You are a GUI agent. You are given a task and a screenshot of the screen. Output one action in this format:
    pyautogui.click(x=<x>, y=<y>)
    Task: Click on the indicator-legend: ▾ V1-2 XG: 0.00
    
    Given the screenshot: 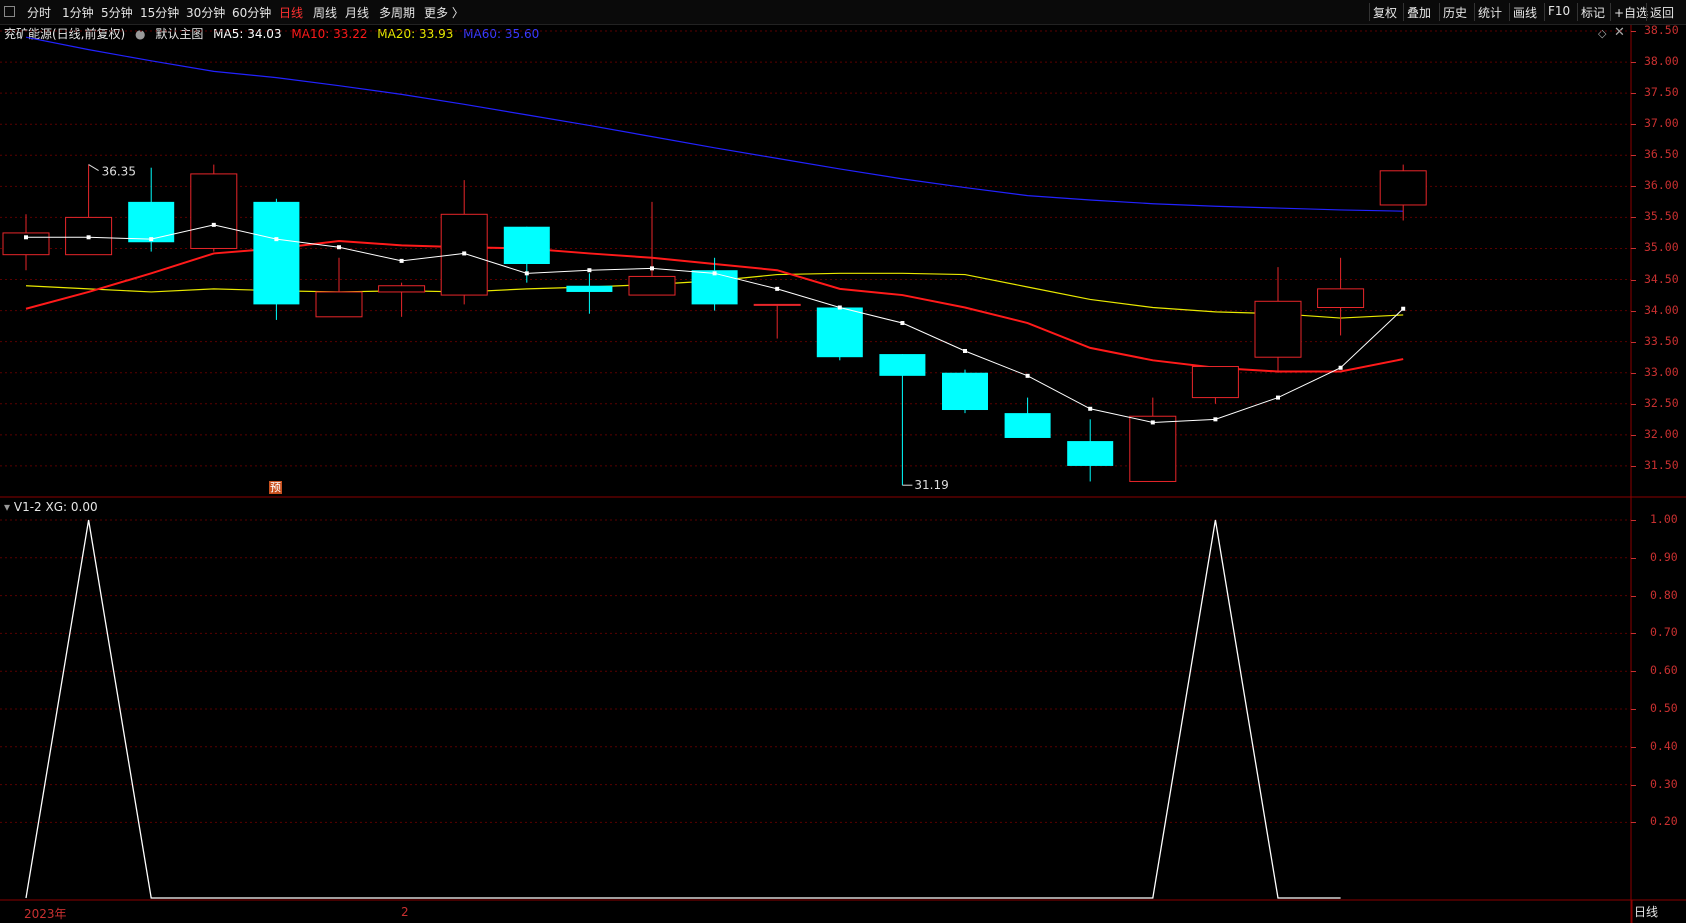 What is the action you would take?
    pyautogui.click(x=51, y=507)
    